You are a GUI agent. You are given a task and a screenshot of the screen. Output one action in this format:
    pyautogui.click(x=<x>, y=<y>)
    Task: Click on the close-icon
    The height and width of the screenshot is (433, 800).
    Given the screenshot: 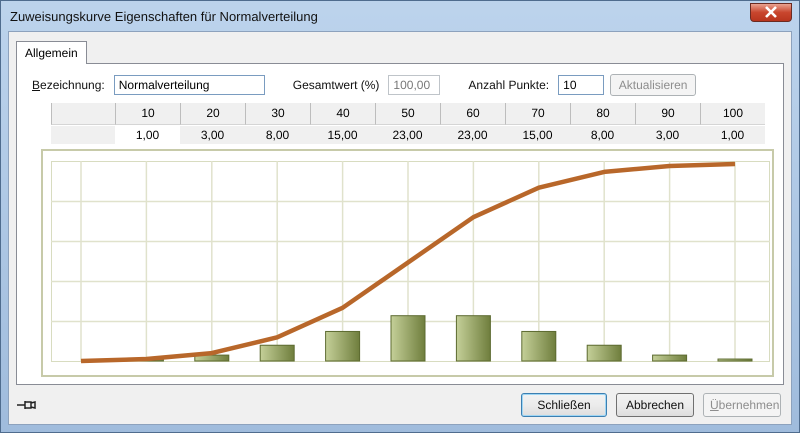 What is the action you would take?
    pyautogui.click(x=771, y=12)
    